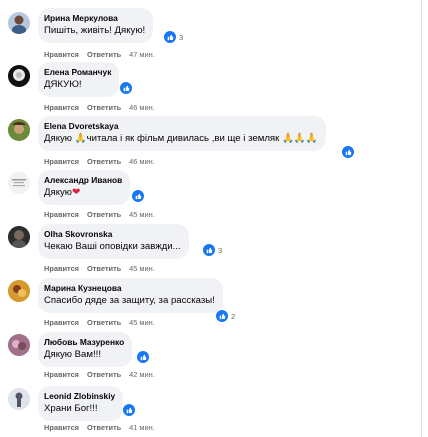  Describe the element at coordinates (84, 342) in the screenshot. I see `comment-author: Любовь Мазуренко` at that location.